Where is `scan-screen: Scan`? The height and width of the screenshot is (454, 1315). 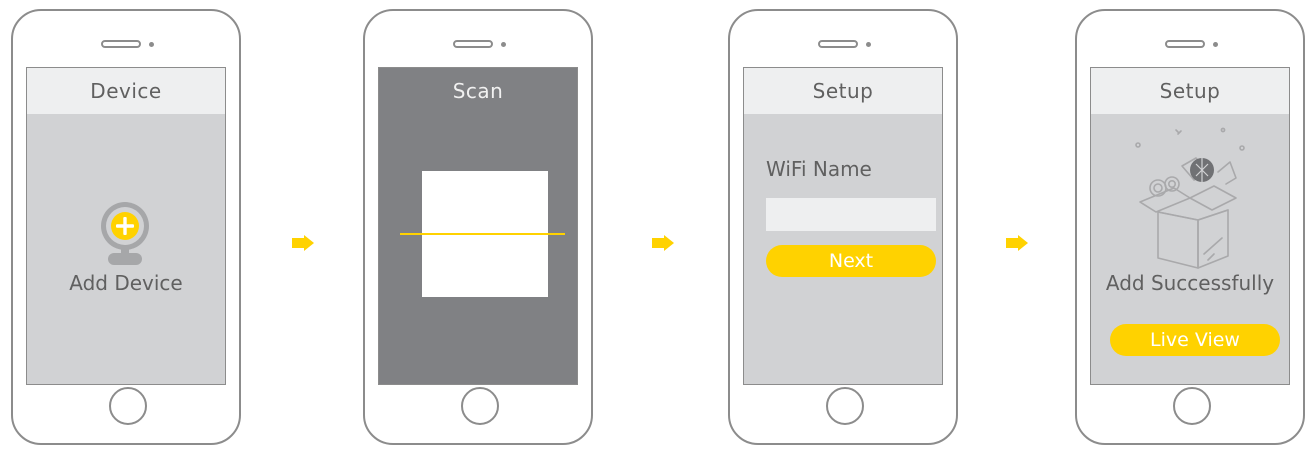
scan-screen: Scan is located at coordinates (478, 226).